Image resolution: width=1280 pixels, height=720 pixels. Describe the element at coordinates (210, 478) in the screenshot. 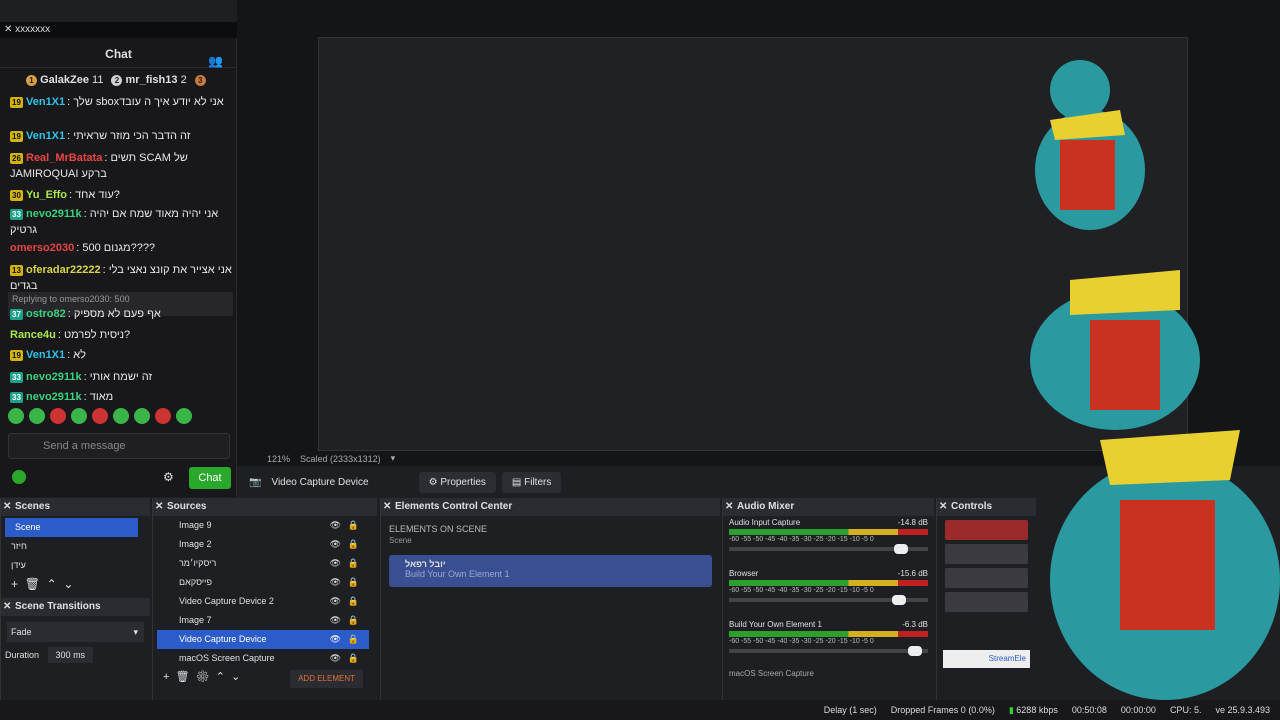

I see `send-button: Chat` at that location.